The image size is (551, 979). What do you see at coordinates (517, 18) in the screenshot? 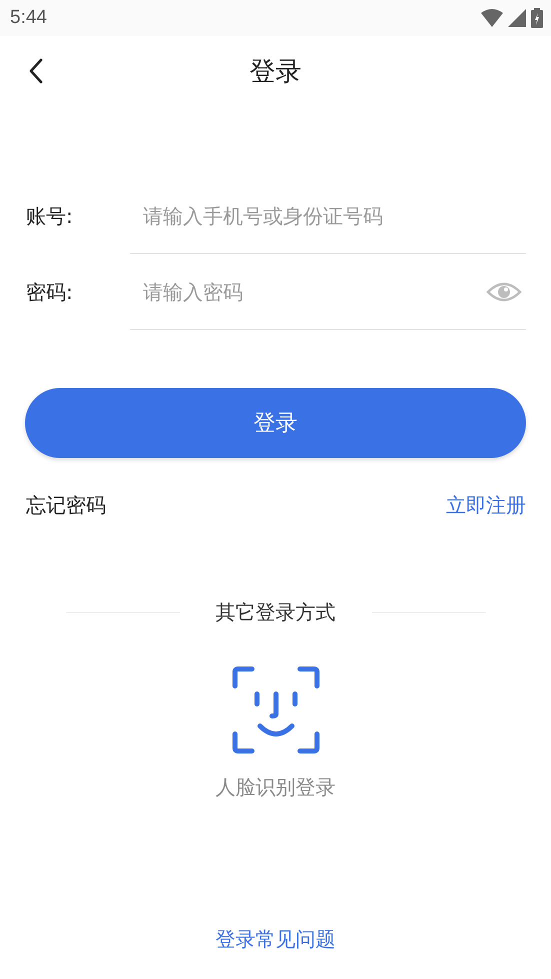
I see `signal-icon` at bounding box center [517, 18].